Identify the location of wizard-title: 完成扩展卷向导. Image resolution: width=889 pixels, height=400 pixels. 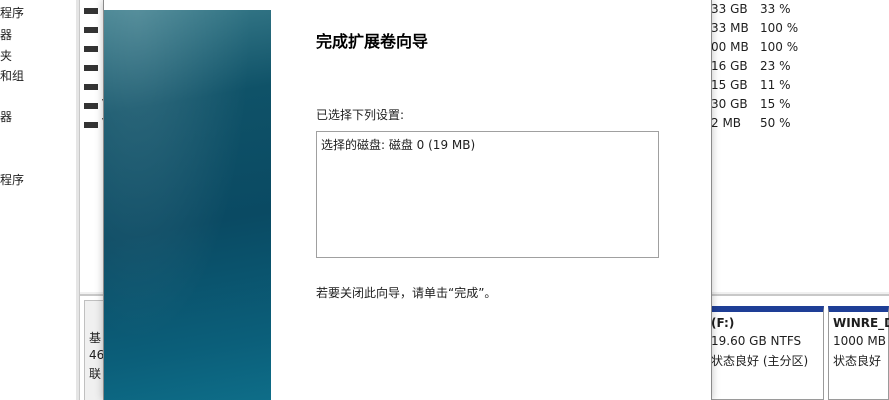
(372, 41).